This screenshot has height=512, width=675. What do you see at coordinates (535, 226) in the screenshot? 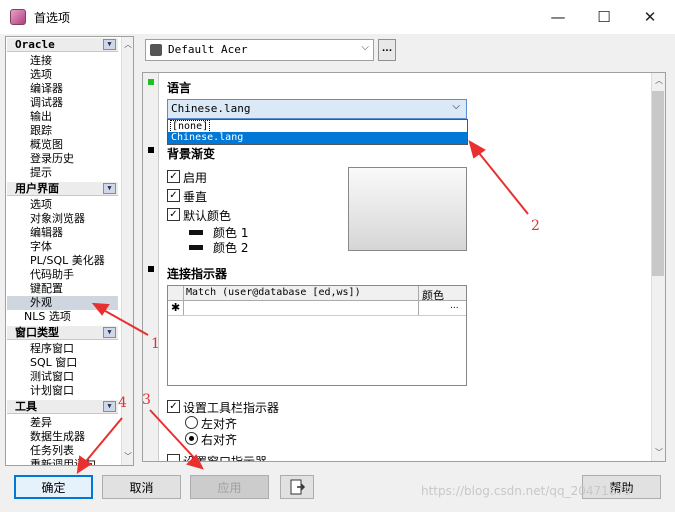
I see `annotation-label-2: 2` at bounding box center [535, 226].